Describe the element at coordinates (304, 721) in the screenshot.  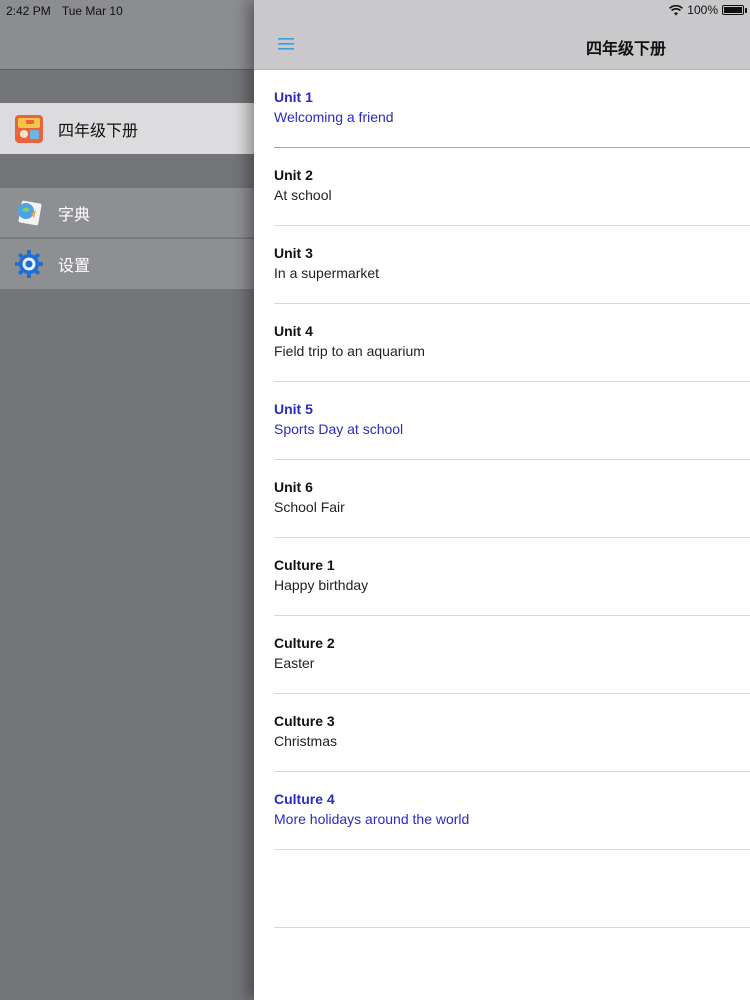
I see `list-item-title: Culture 3` at that location.